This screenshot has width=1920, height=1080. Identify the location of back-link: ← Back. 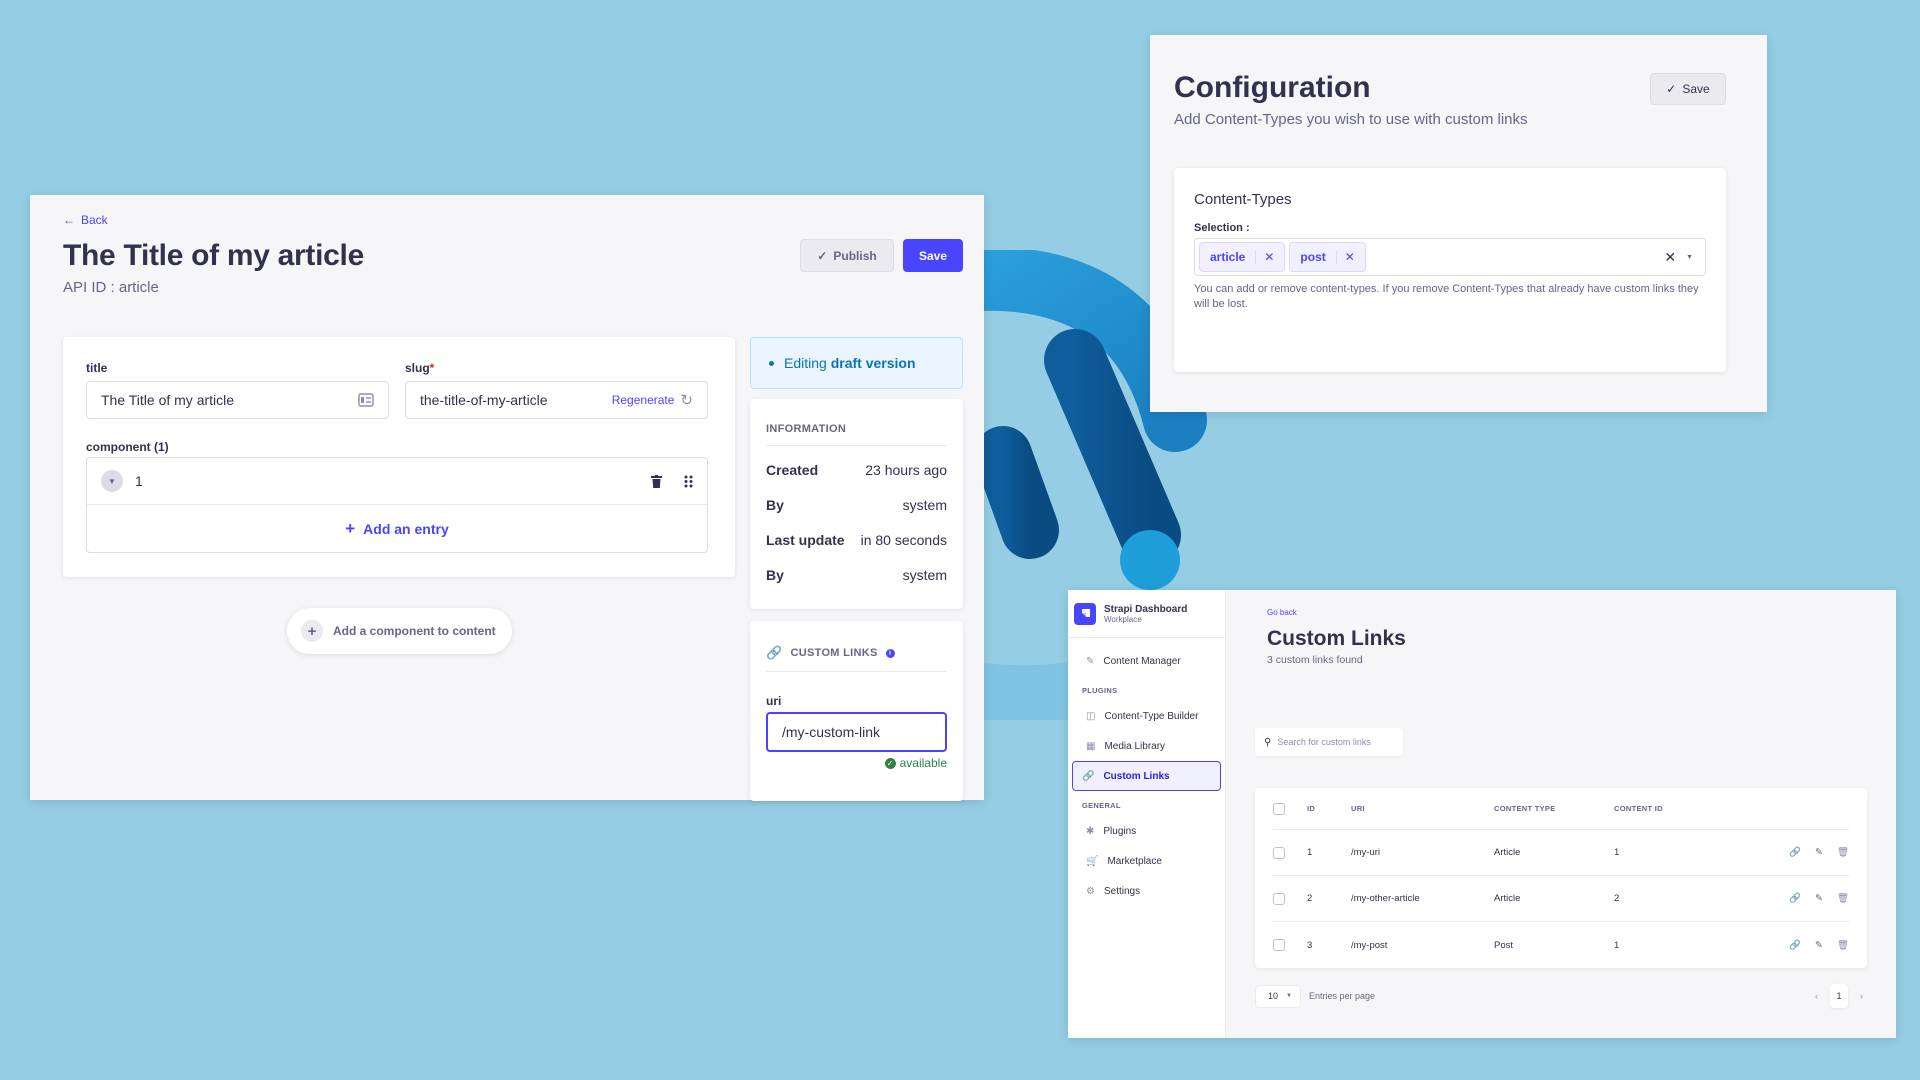
(85, 220).